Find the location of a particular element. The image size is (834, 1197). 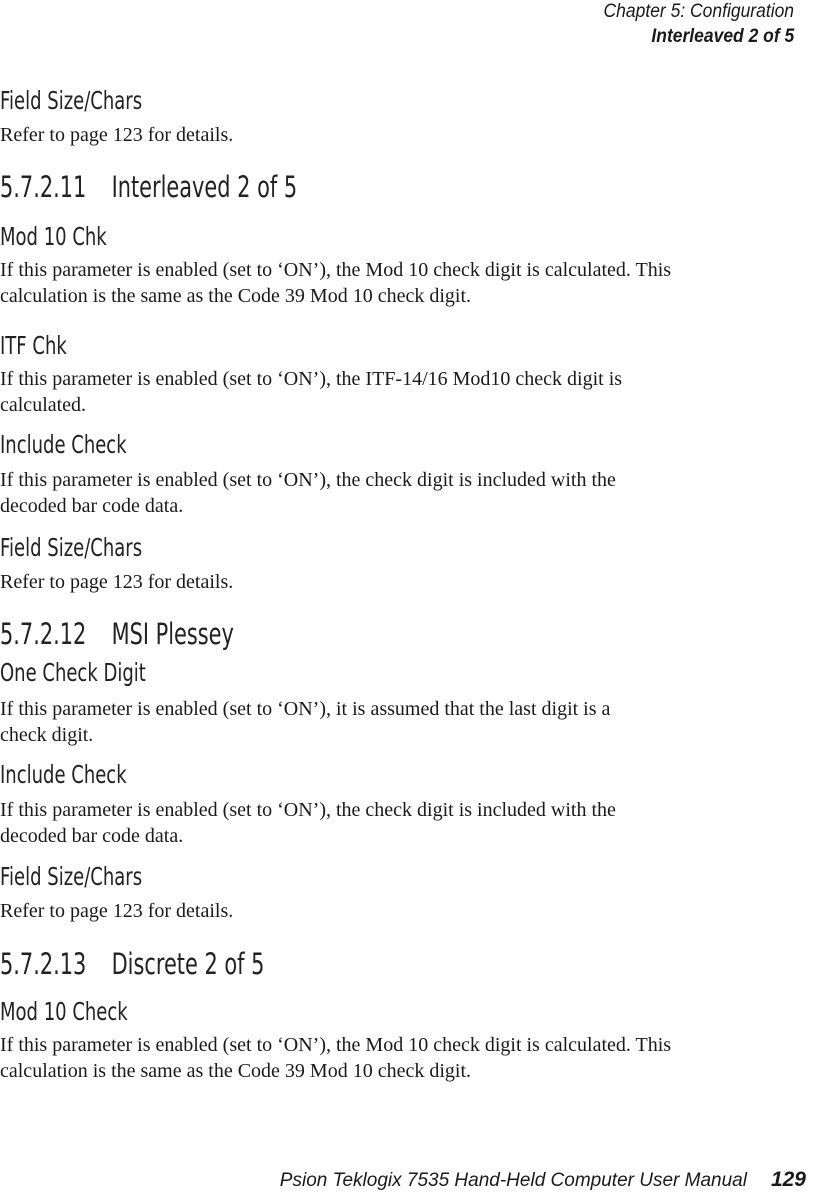

paragraph-line: check digit. is located at coordinates (47, 735).